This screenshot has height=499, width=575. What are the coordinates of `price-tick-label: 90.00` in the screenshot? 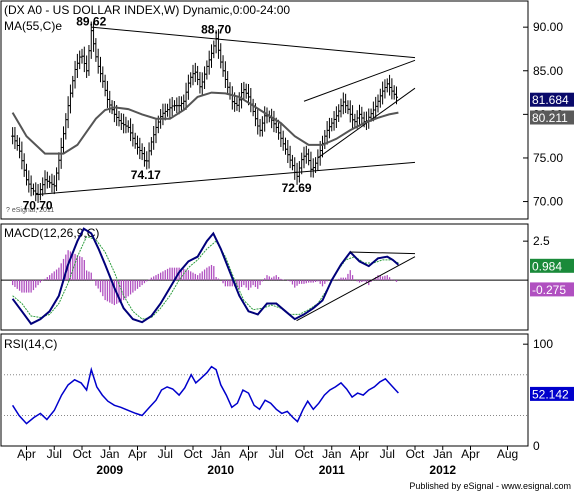 It's located at (548, 27).